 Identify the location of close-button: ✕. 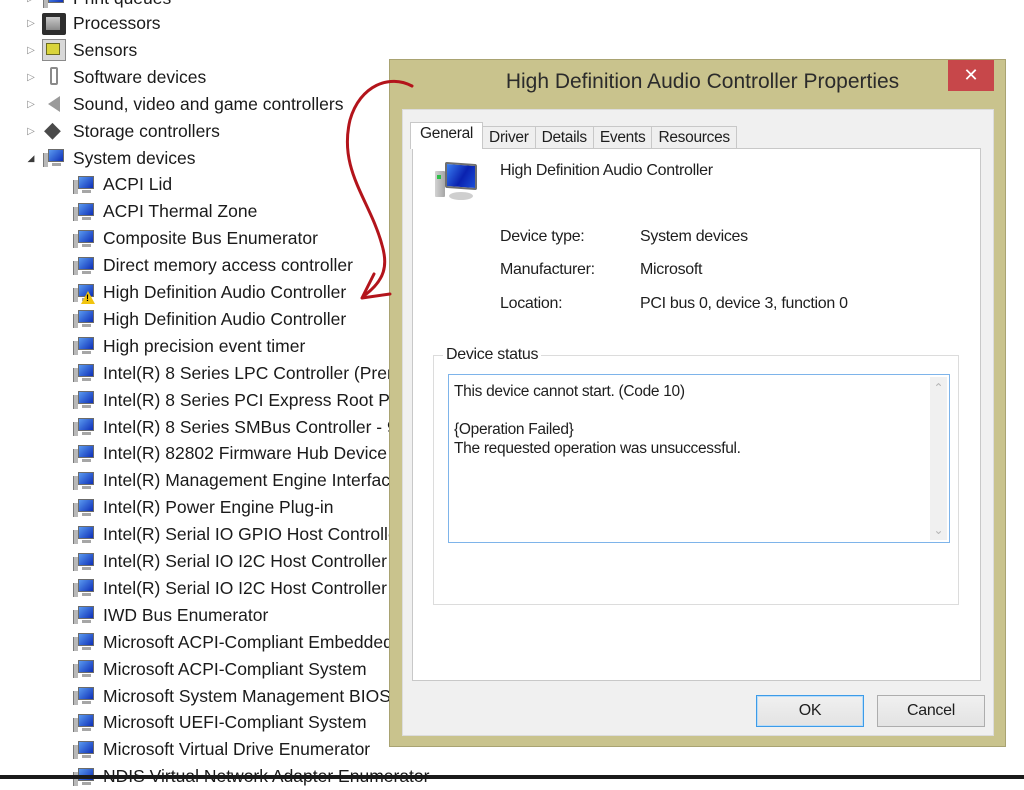
(971, 75).